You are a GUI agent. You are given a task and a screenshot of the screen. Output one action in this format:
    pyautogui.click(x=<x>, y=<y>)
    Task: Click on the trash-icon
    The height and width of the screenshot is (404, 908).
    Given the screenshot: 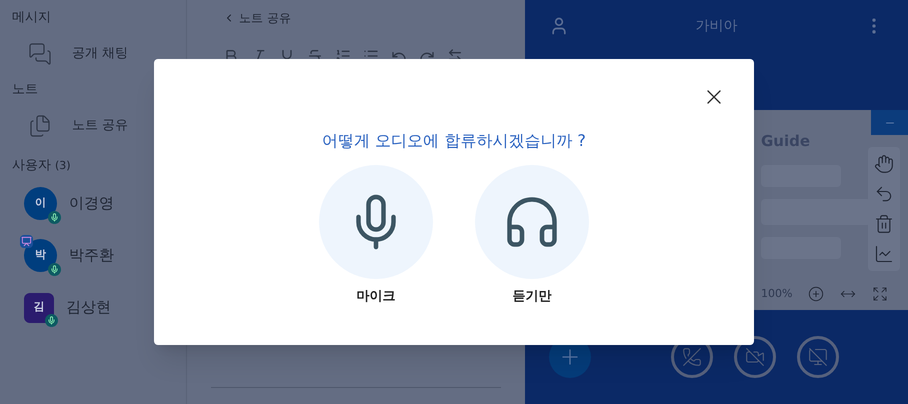 What is the action you would take?
    pyautogui.click(x=884, y=224)
    